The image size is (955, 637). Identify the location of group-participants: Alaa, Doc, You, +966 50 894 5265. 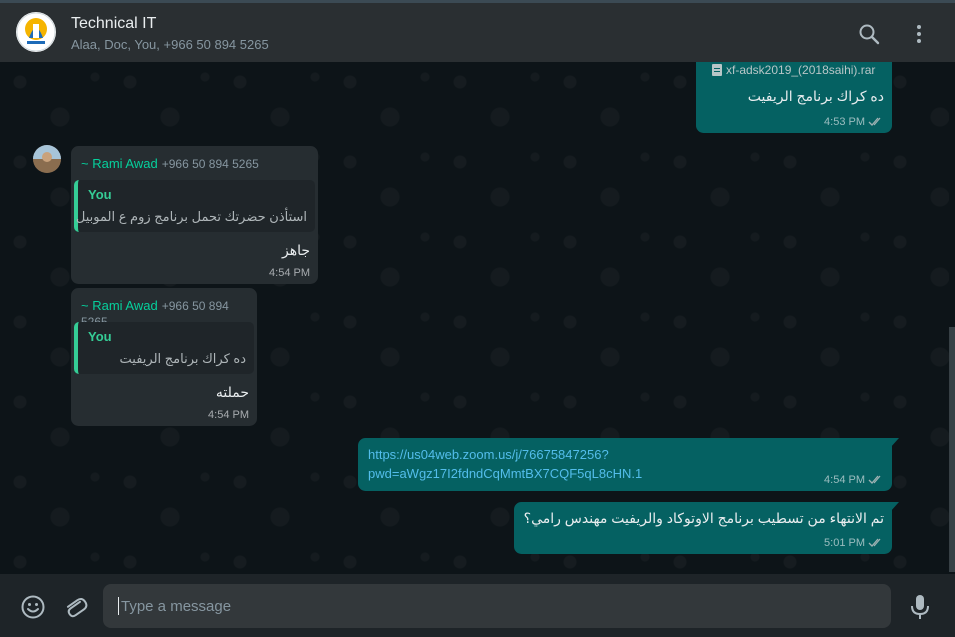
(170, 44).